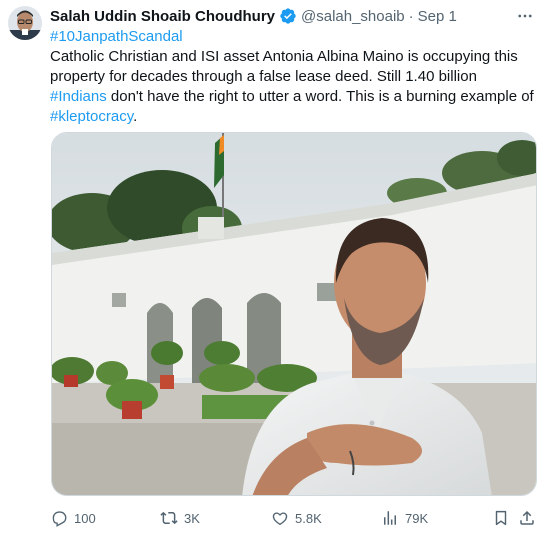  What do you see at coordinates (73, 518) in the screenshot?
I see `reply-button: 100` at bounding box center [73, 518].